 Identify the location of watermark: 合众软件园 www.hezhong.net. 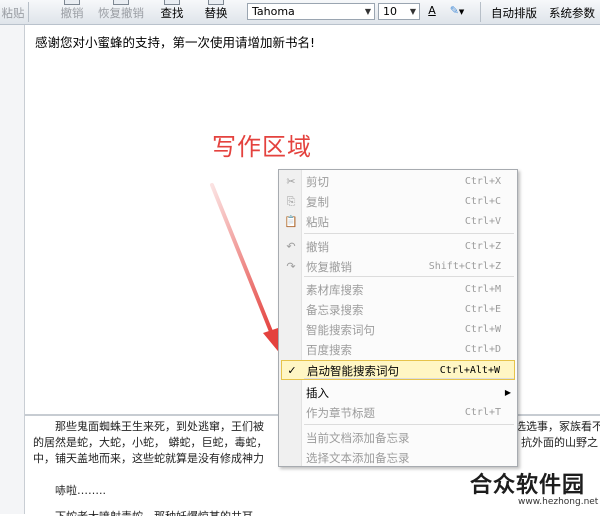
(534, 489).